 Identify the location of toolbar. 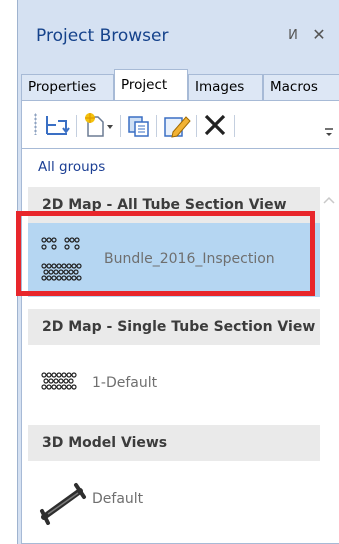
(180, 124).